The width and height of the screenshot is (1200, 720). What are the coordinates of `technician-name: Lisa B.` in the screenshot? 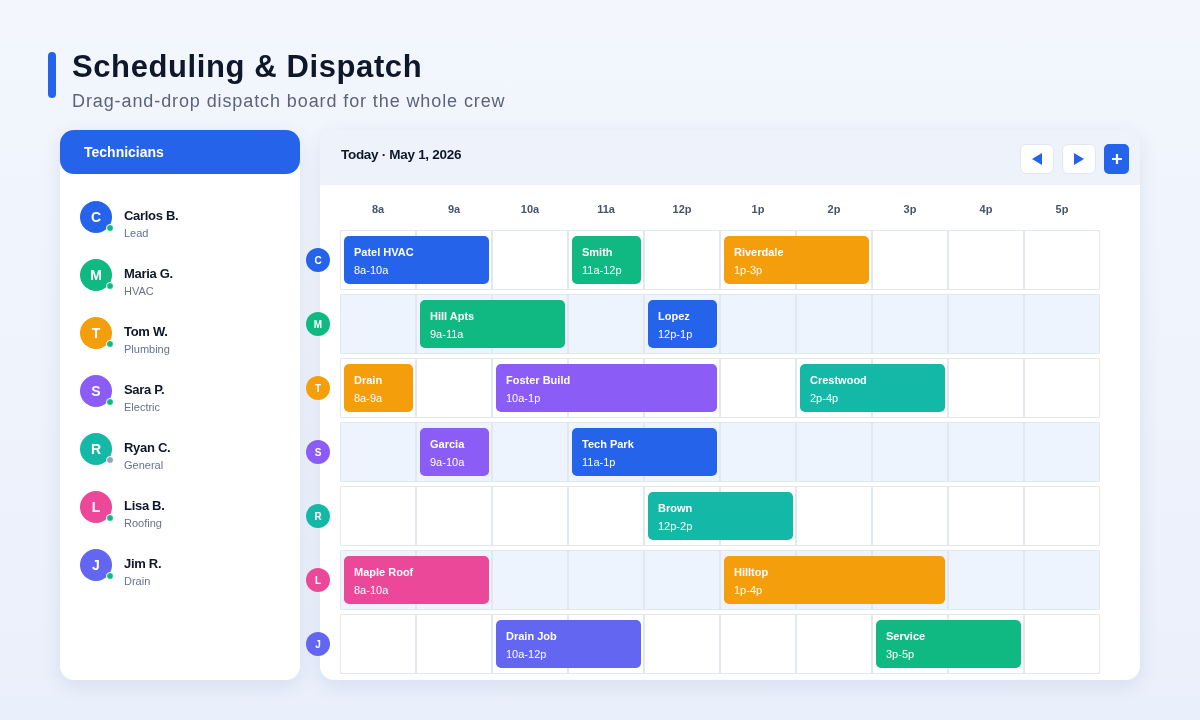 It's located at (144, 506).